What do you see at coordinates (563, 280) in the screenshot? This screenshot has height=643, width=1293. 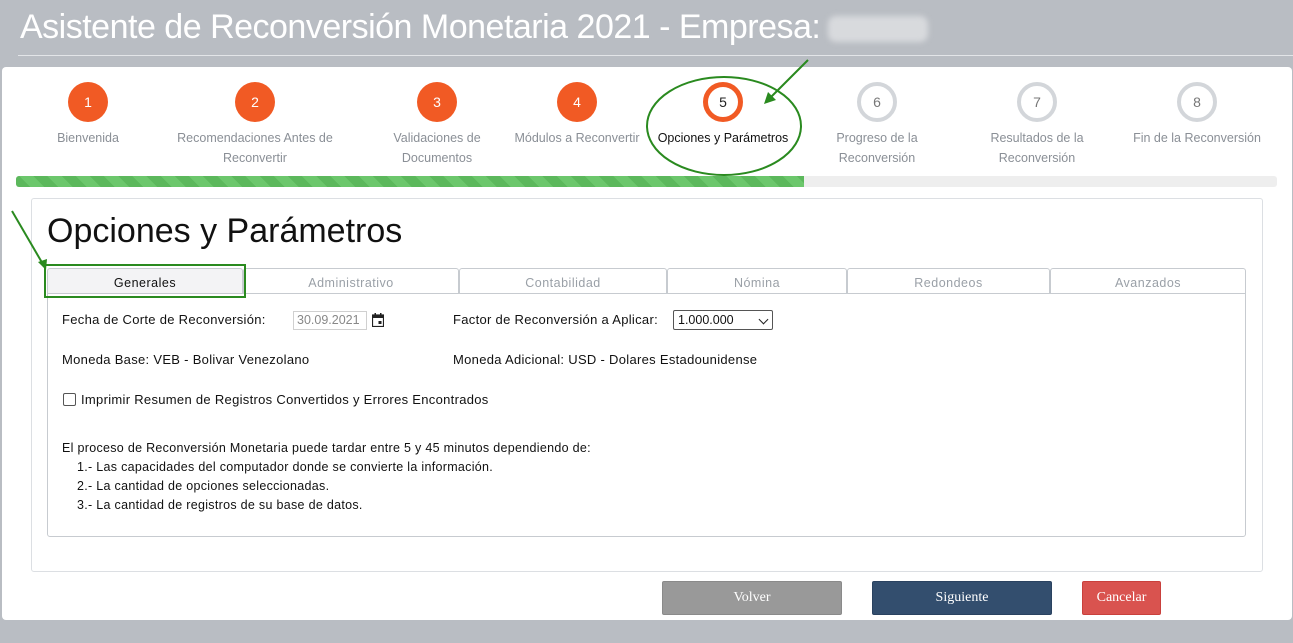 I see `tab-contabilidad: Contabilidad` at bounding box center [563, 280].